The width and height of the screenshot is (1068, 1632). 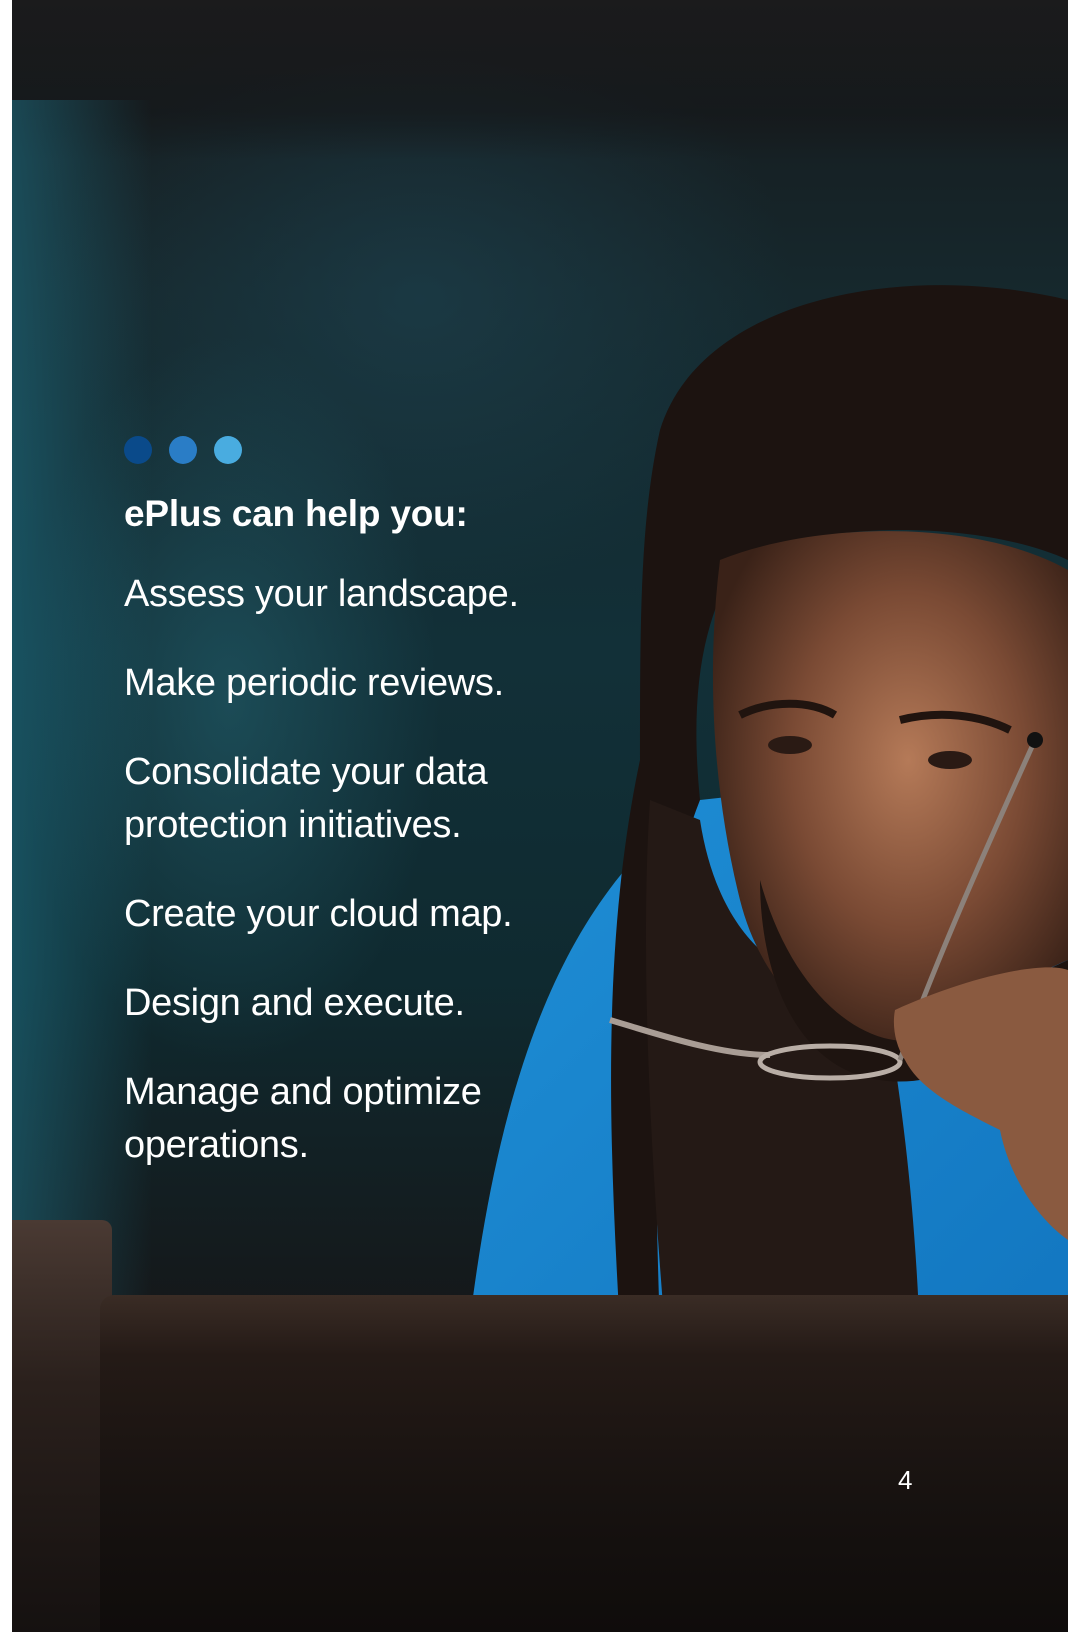 I want to click on list-item: Design and execute., so click(x=294, y=1003).